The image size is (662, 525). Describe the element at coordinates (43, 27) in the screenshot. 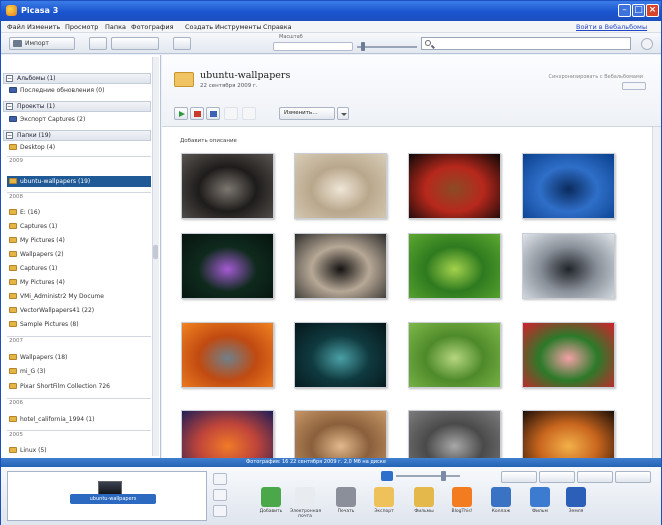

I see `menu-edit: Изменить` at that location.